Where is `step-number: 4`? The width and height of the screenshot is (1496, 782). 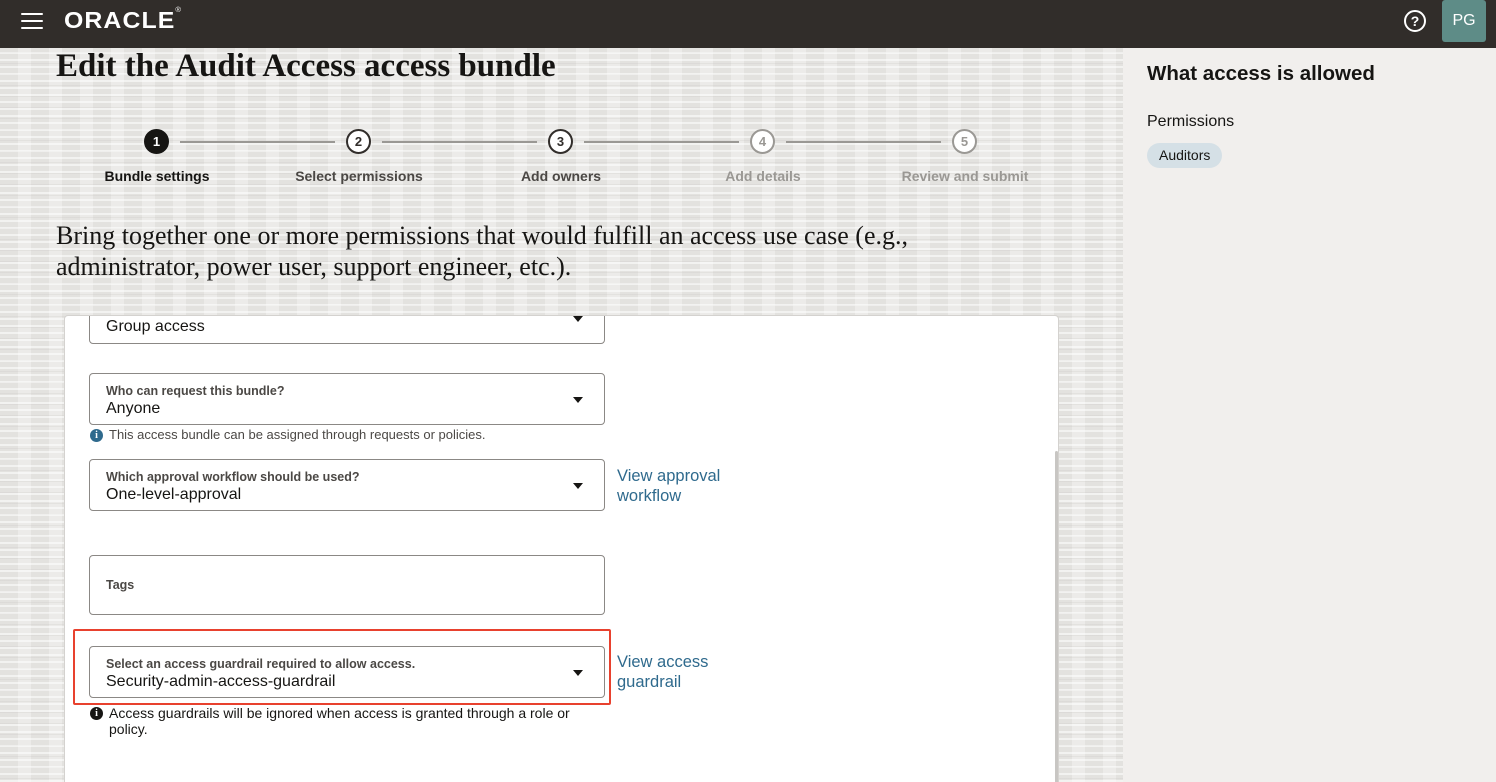 step-number: 4 is located at coordinates (762, 141).